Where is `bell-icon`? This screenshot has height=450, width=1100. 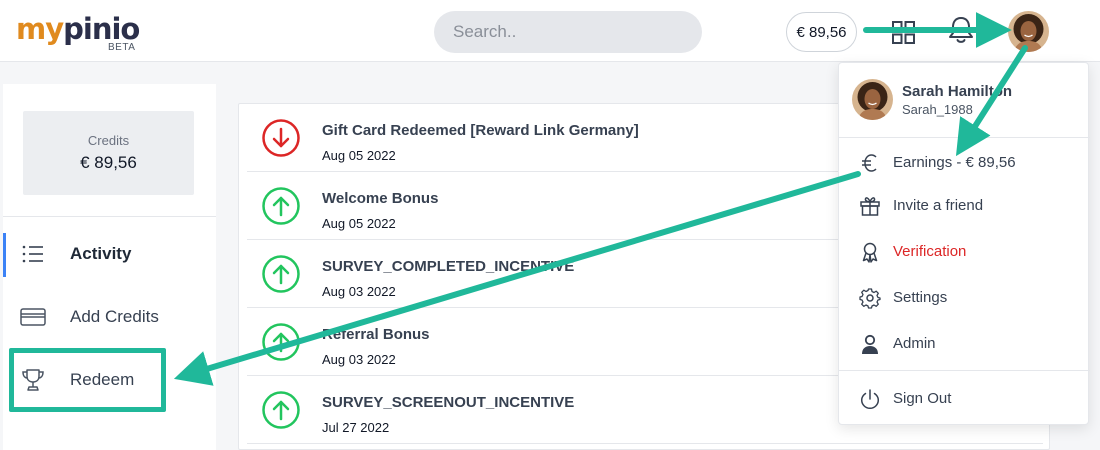
bell-icon is located at coordinates (961, 30).